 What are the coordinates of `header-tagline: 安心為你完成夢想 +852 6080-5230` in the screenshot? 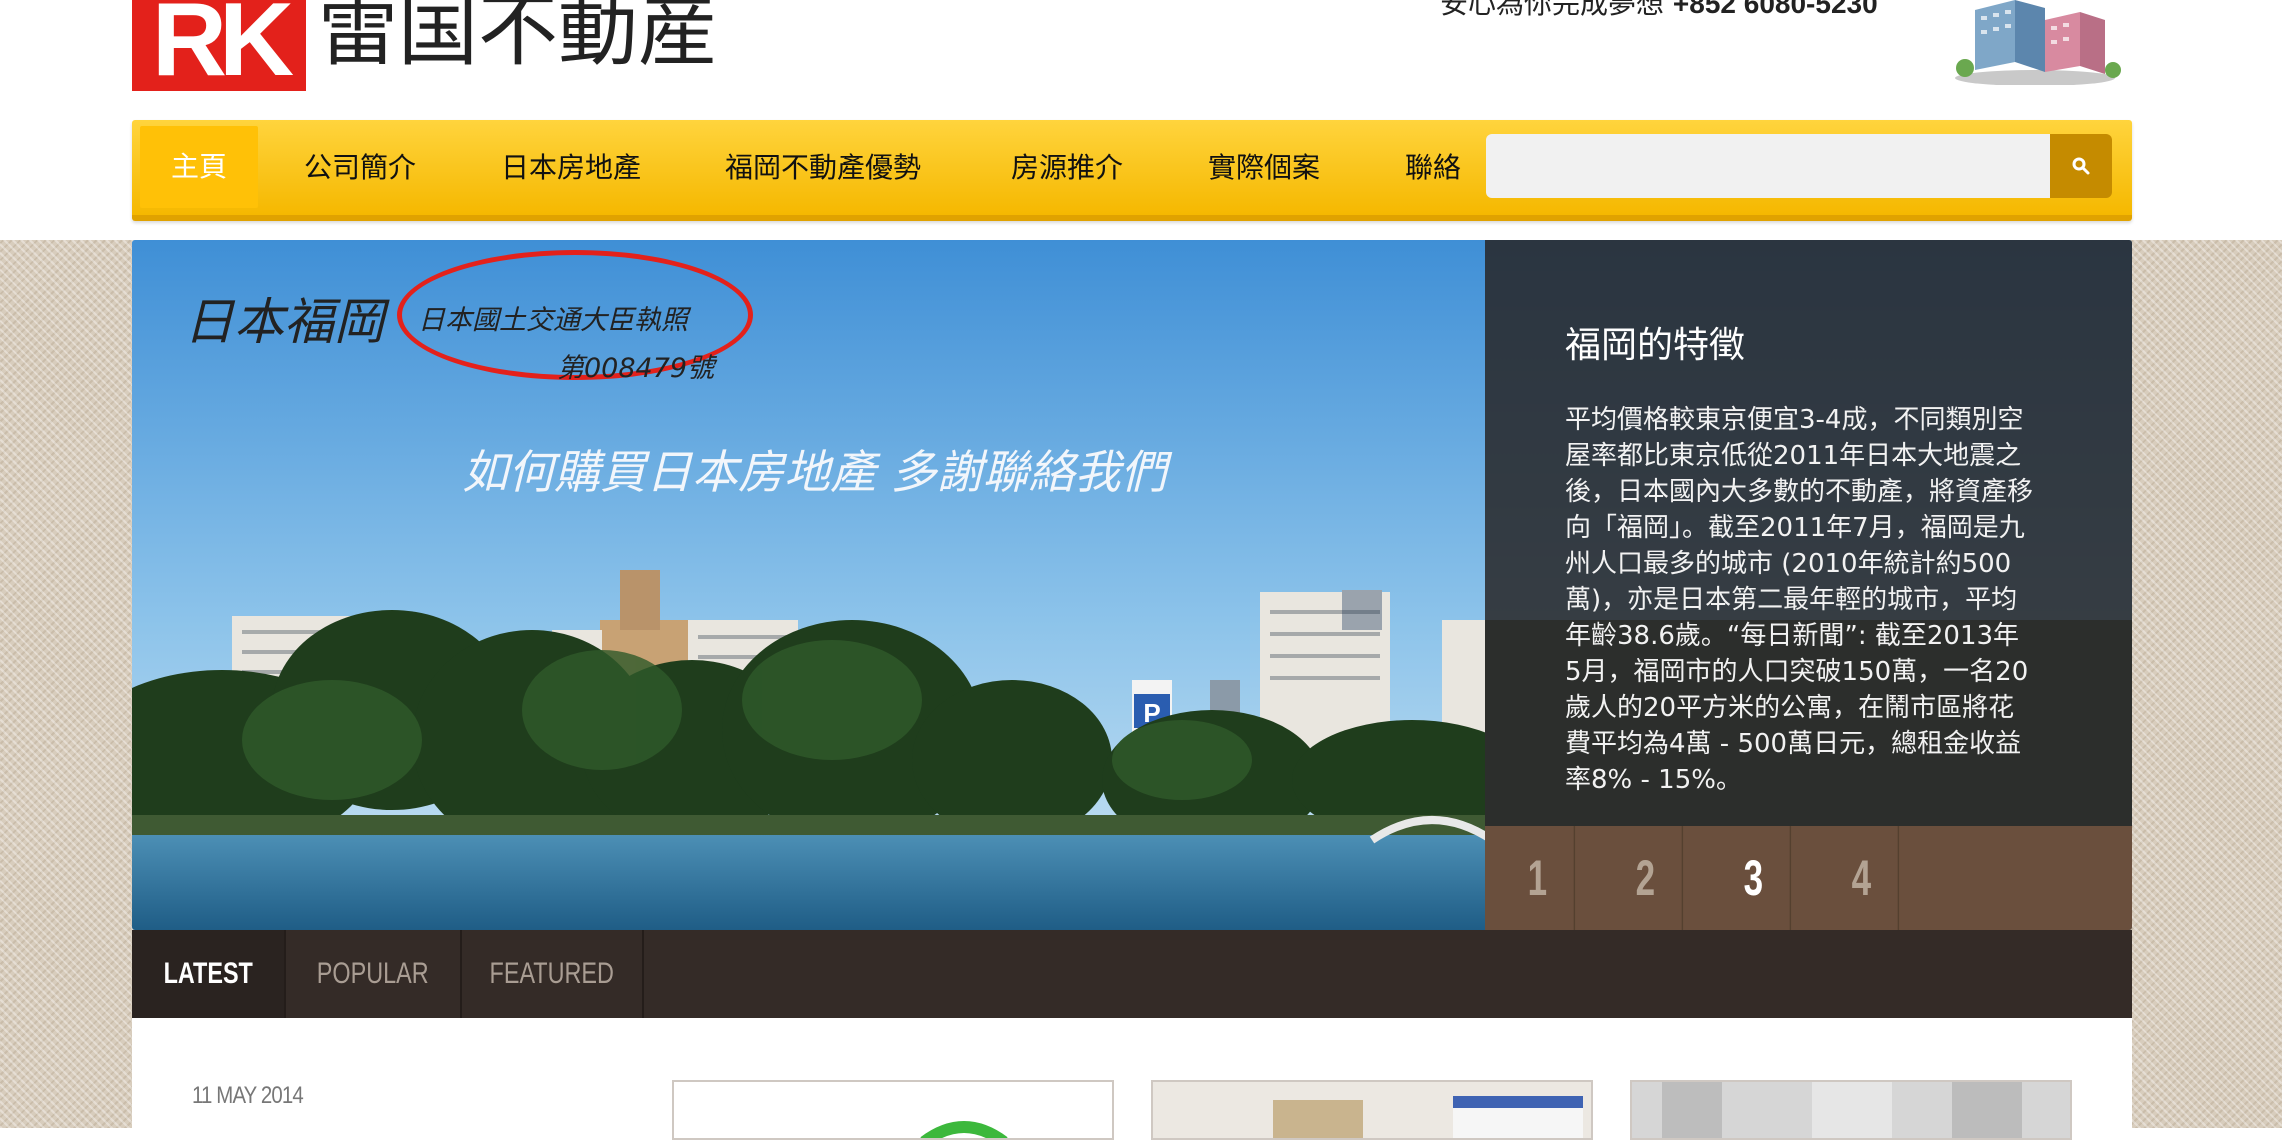 It's located at (1659, 10).